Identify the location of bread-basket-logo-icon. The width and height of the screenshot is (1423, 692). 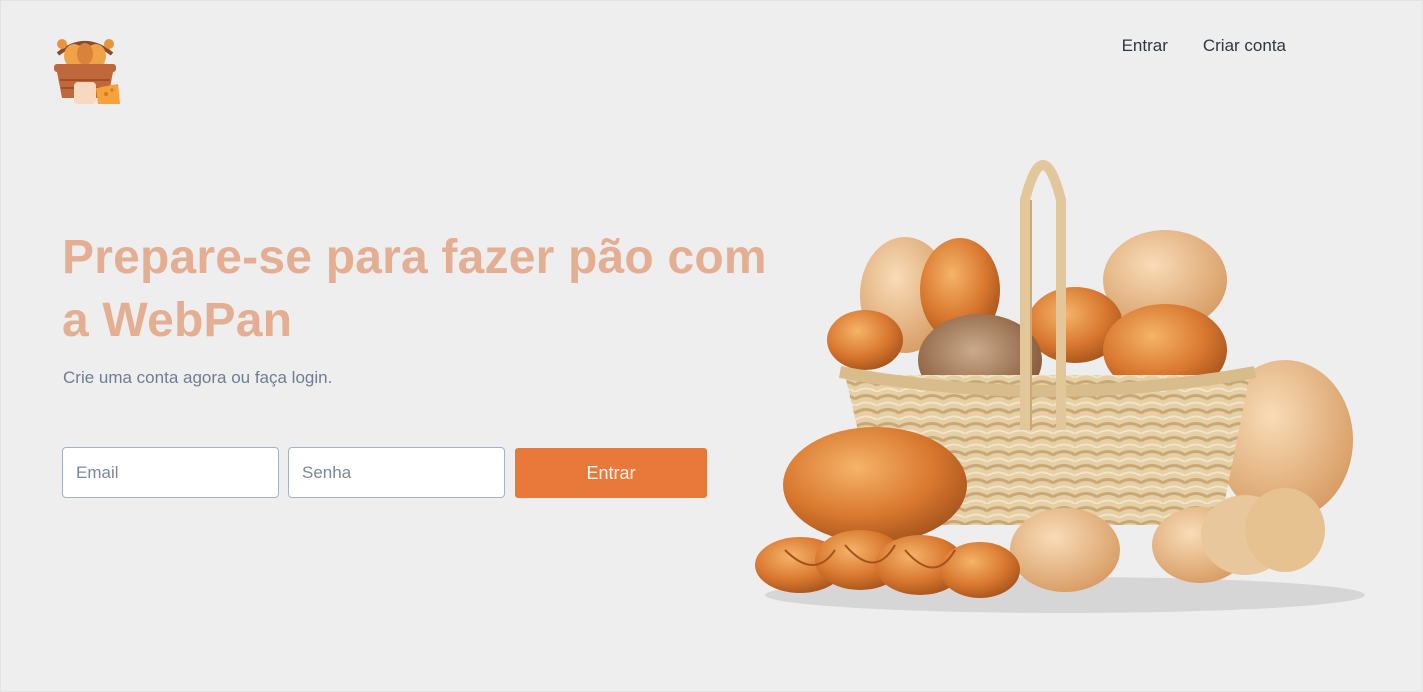
(88, 70).